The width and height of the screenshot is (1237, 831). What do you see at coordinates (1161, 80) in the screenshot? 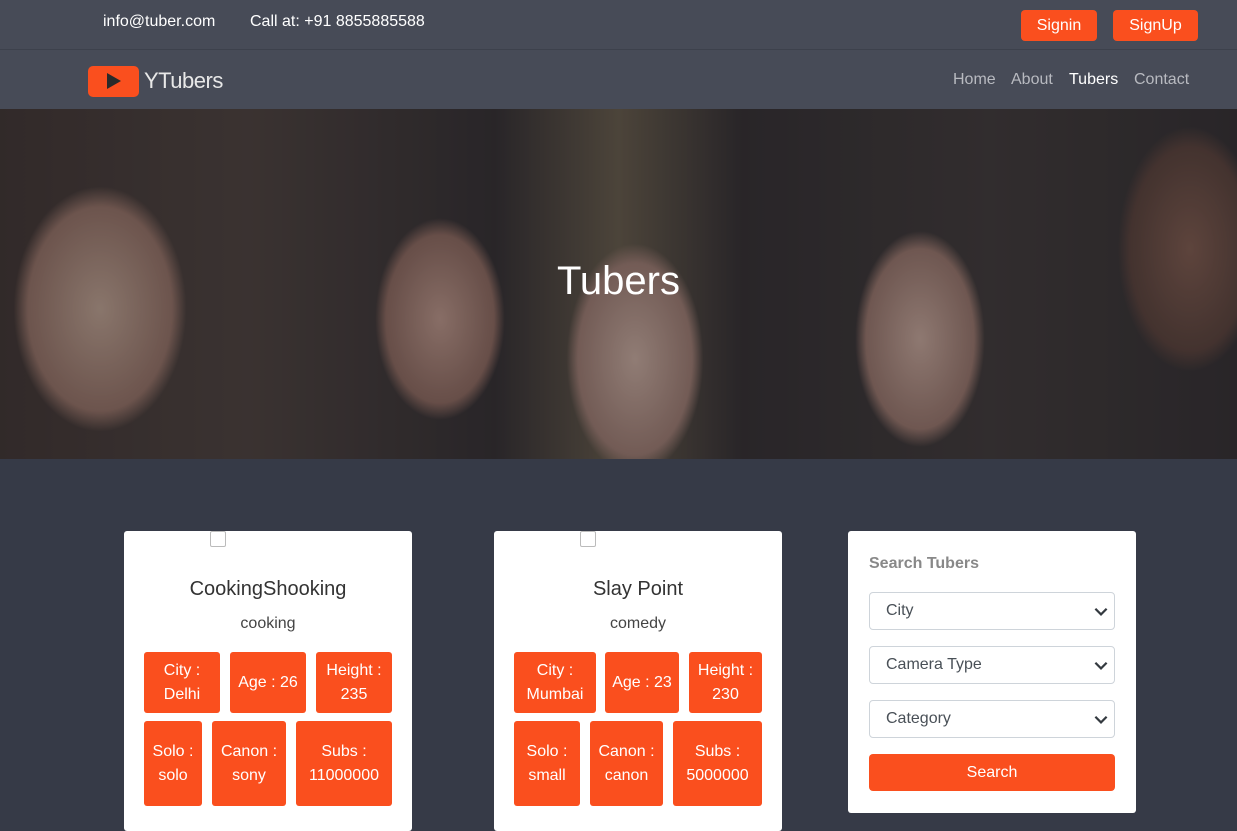
I see `nav-link-contact: Contact` at bounding box center [1161, 80].